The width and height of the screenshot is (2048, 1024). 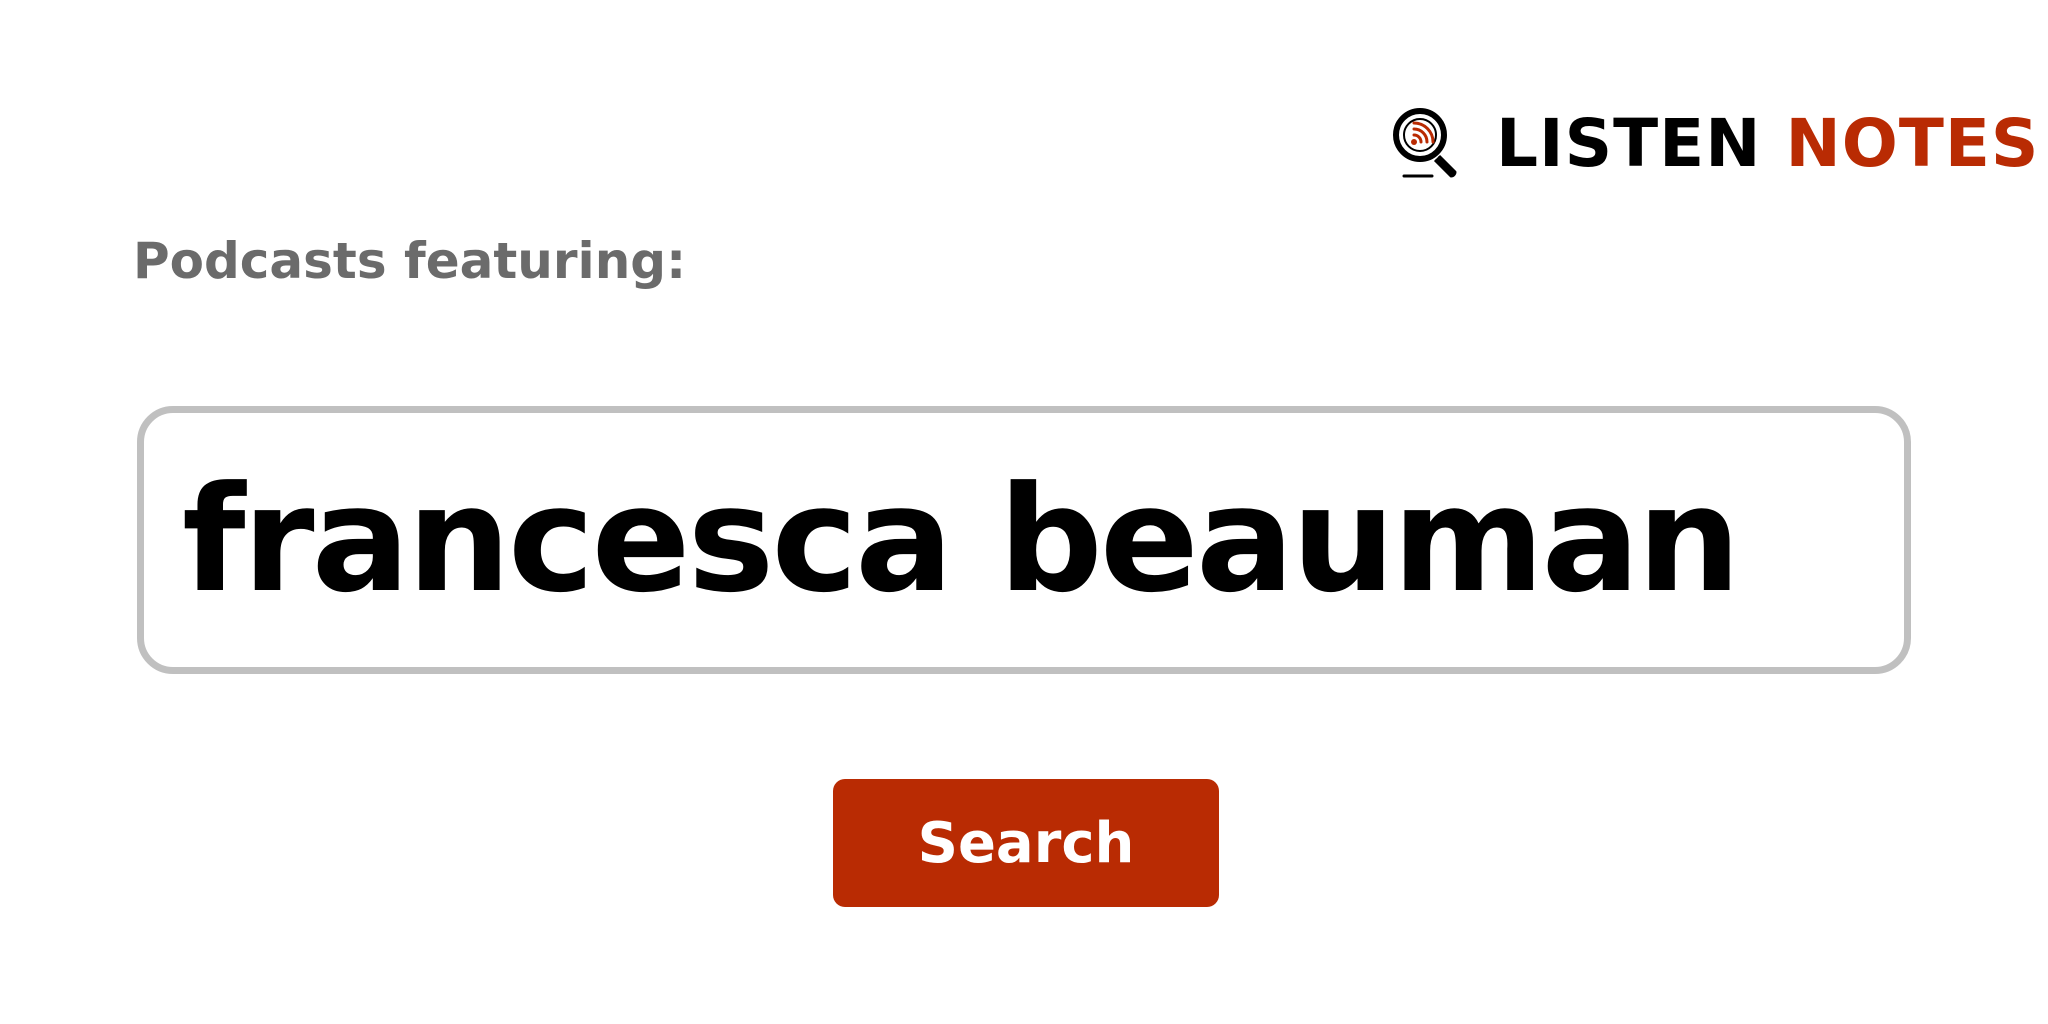 What do you see at coordinates (961, 540) in the screenshot?
I see `search-input-value: francesca beauman` at bounding box center [961, 540].